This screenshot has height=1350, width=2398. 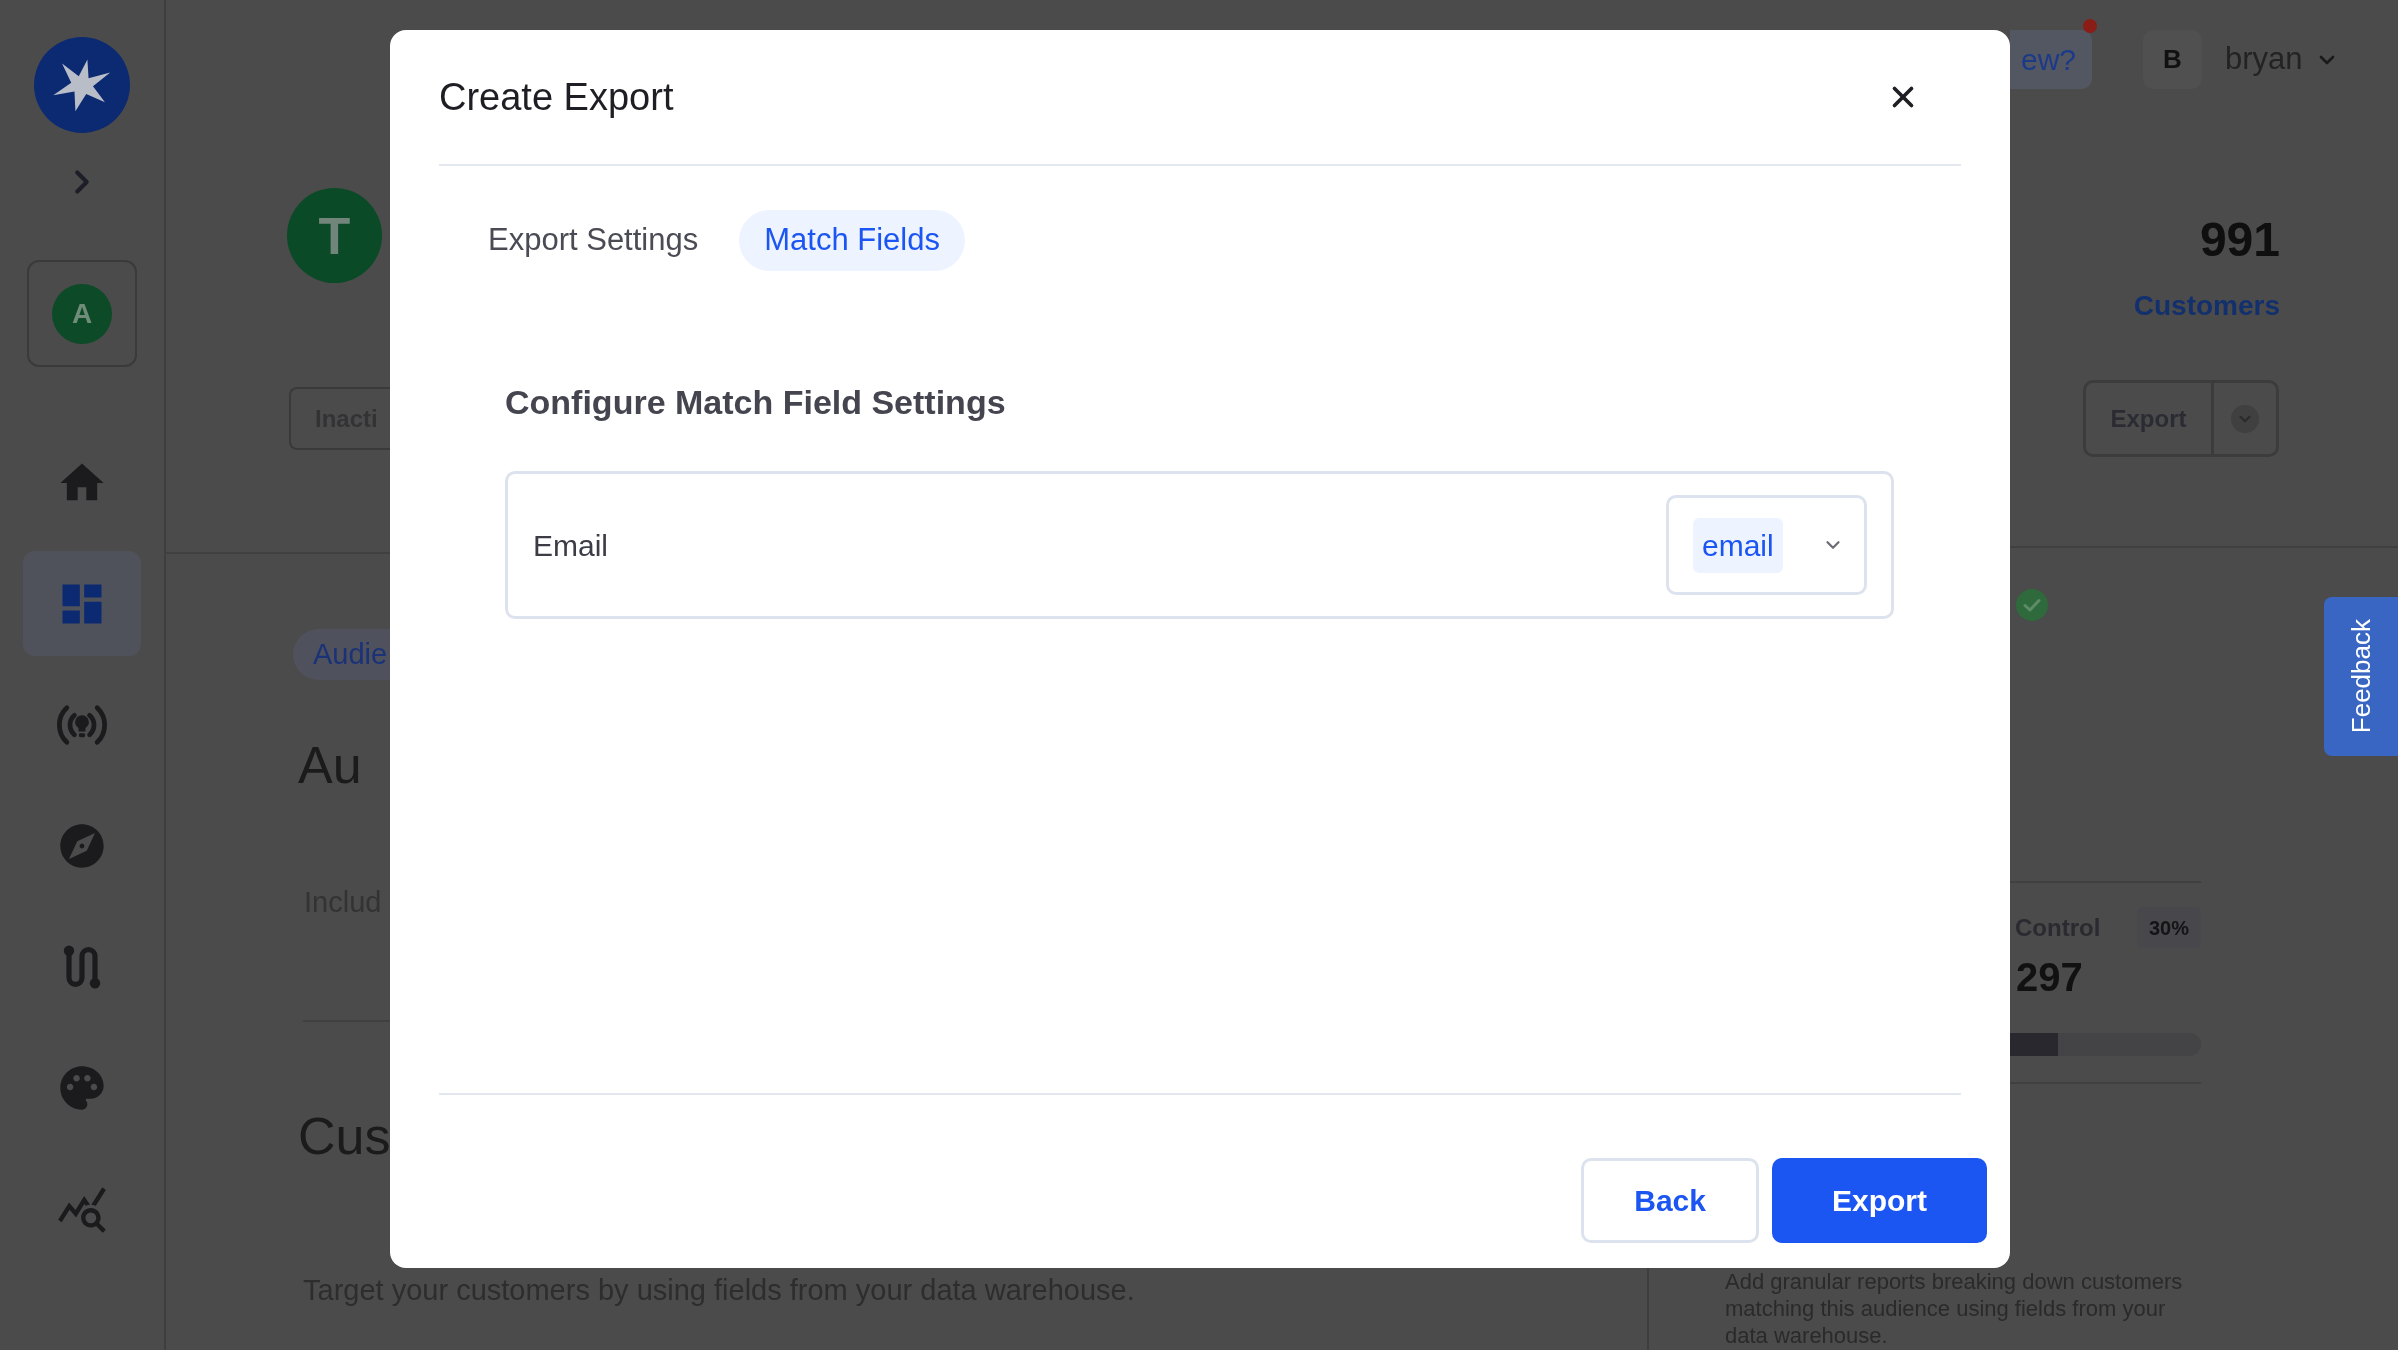 I want to click on check-circle-icon, so click(x=2032, y=605).